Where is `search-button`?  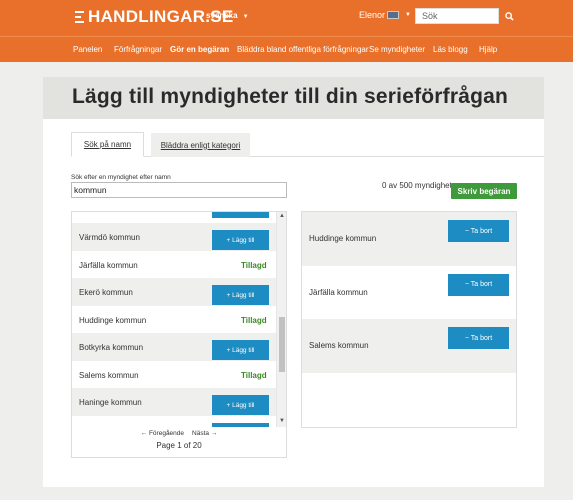 search-button is located at coordinates (509, 16).